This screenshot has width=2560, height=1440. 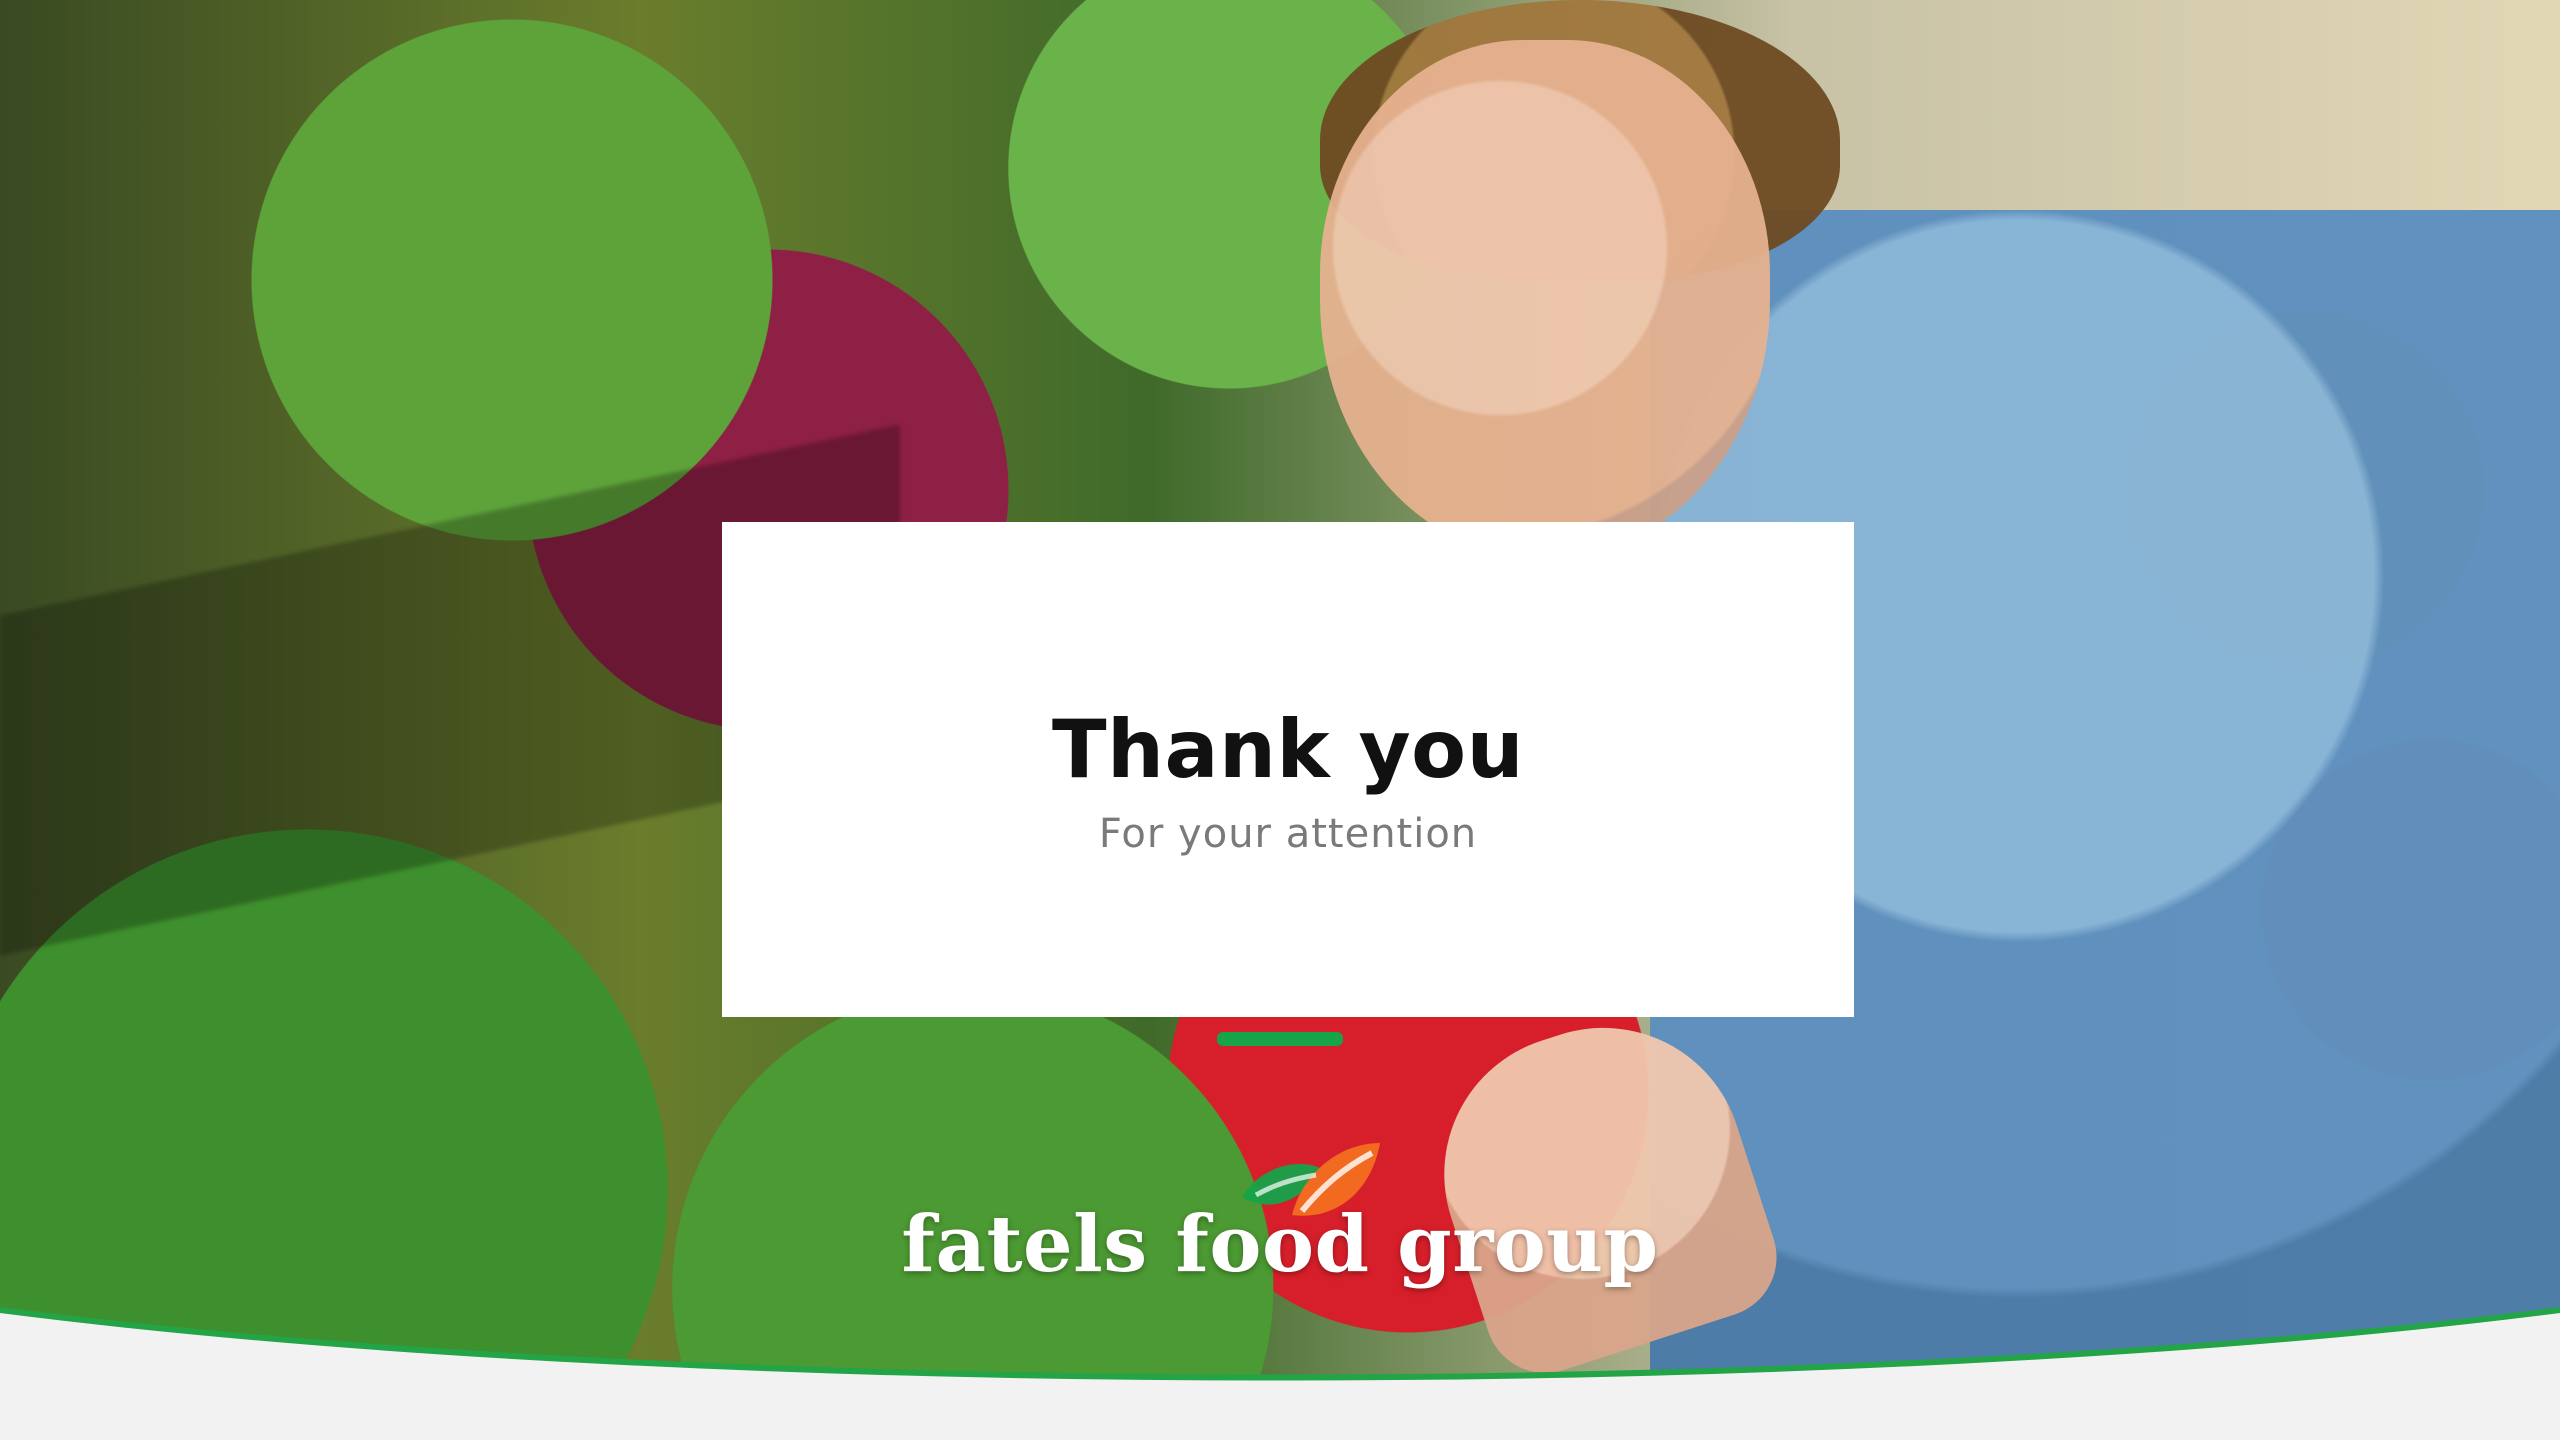 I want to click on brand-accent-bar, so click(x=1280, y=1039).